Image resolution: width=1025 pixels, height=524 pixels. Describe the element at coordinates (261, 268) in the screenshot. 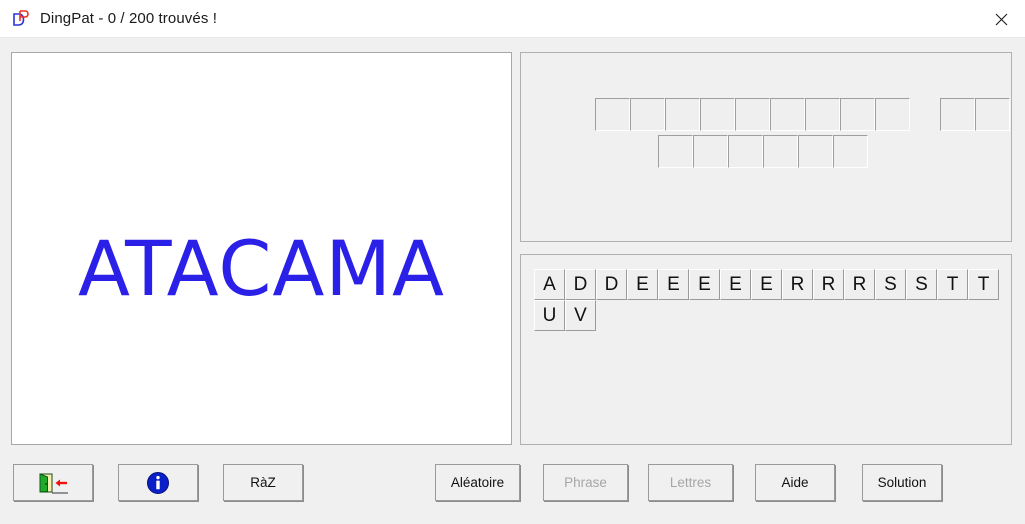

I see `puzzle-word-display: ATACAMA` at that location.